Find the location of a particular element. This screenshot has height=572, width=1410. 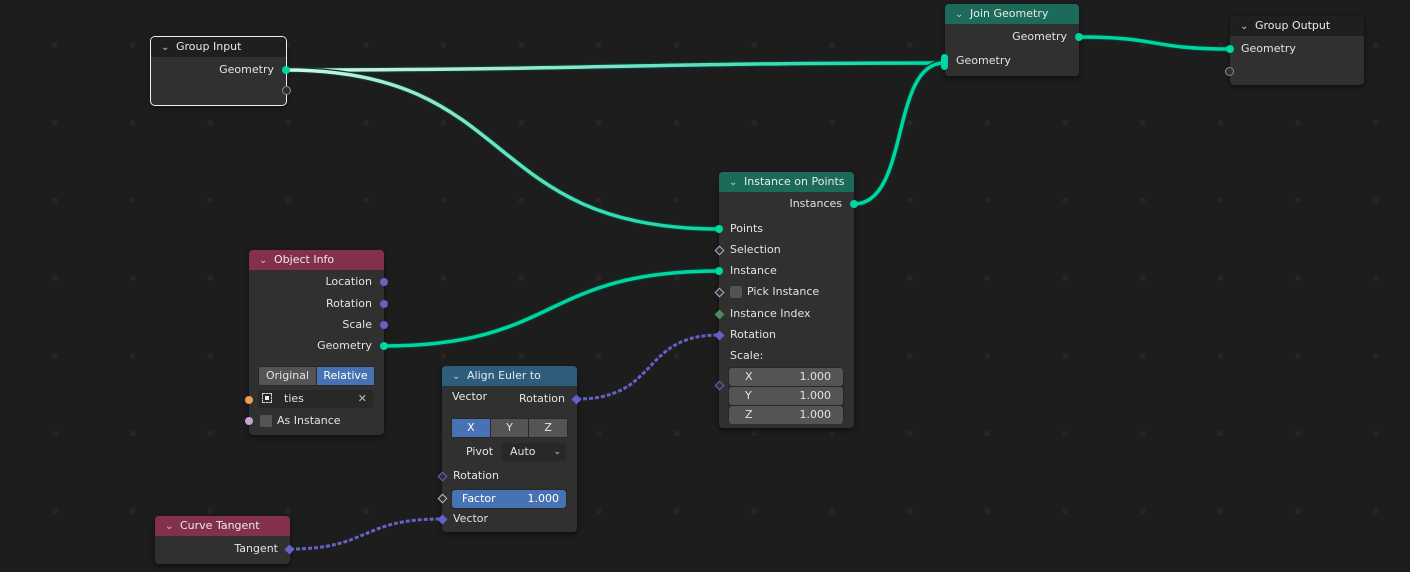

node-header: ⌄ Object Info is located at coordinates (316, 260).